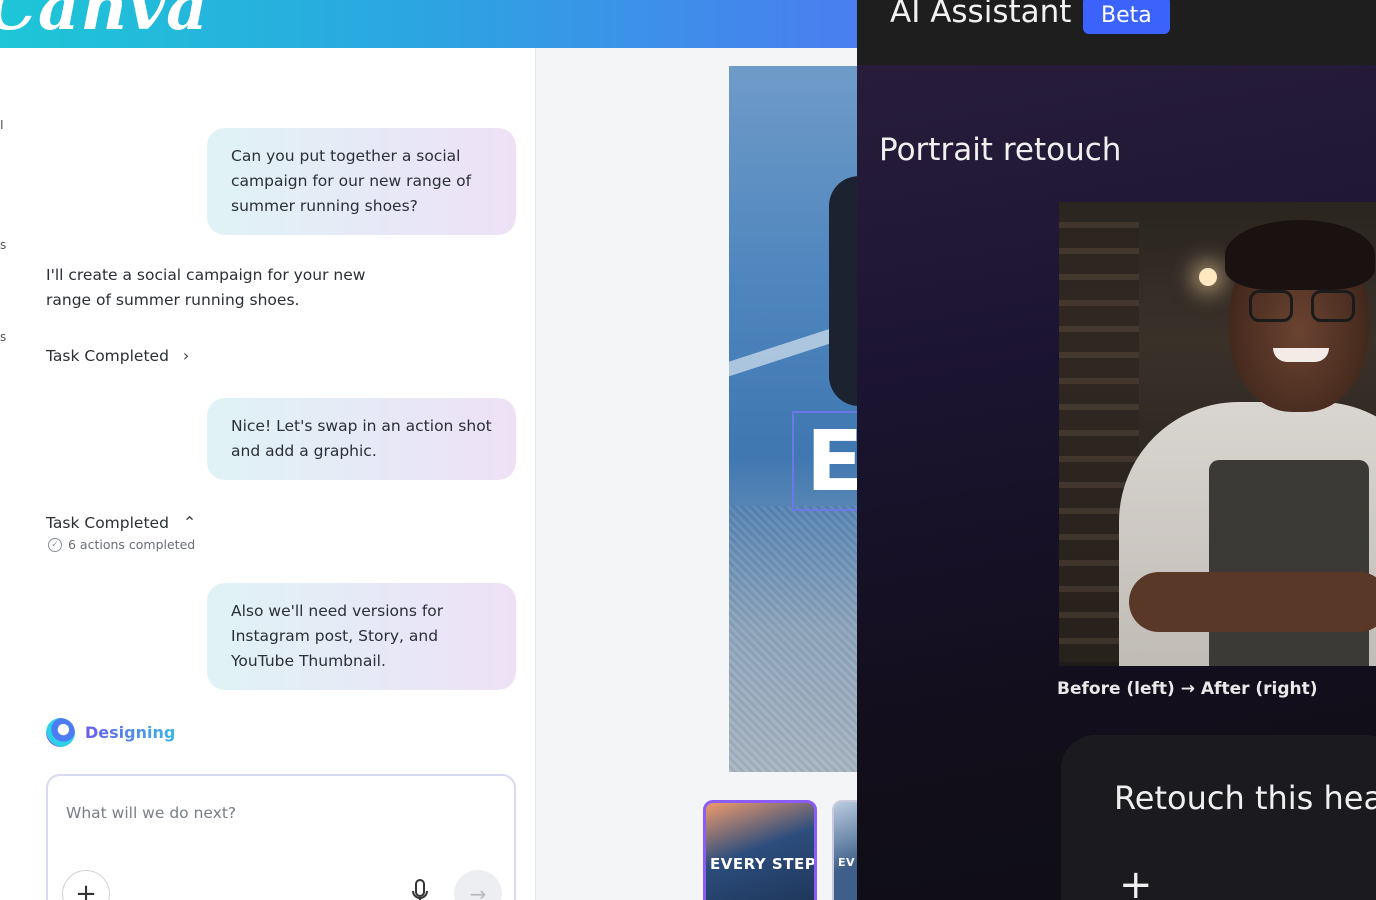 The image size is (1376, 900). I want to click on background-light, so click(1208, 277).